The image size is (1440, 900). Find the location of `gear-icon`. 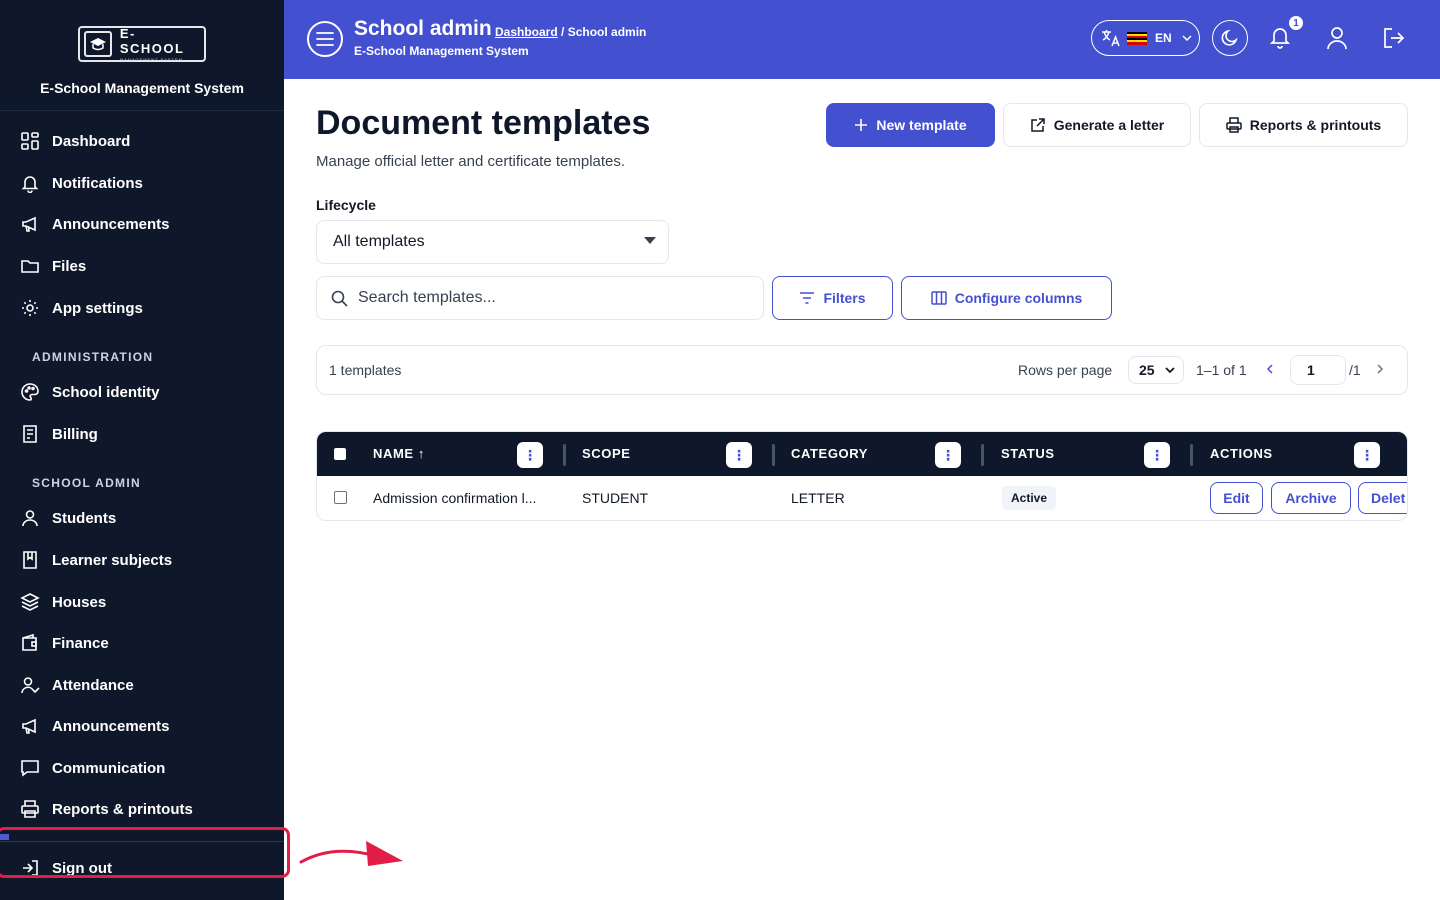

gear-icon is located at coordinates (30, 308).